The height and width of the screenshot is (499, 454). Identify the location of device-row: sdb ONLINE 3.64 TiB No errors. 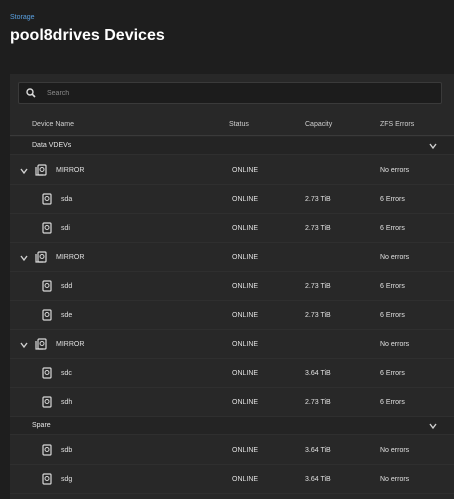
(232, 450).